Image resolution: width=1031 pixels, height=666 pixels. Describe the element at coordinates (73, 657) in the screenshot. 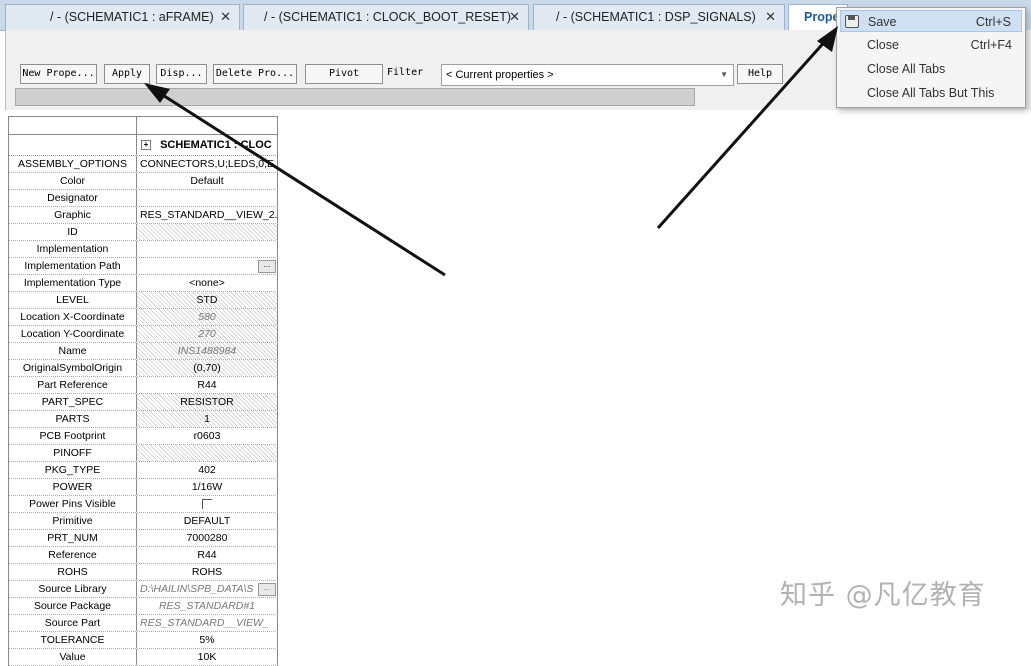

I see `property-name: Value` at that location.